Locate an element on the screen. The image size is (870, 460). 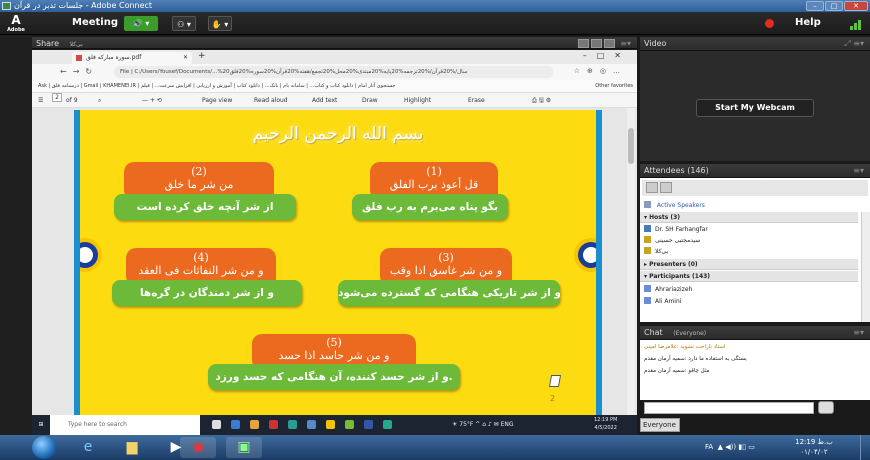
start-webcam-button: Start My Webcam is located at coordinates (755, 108).